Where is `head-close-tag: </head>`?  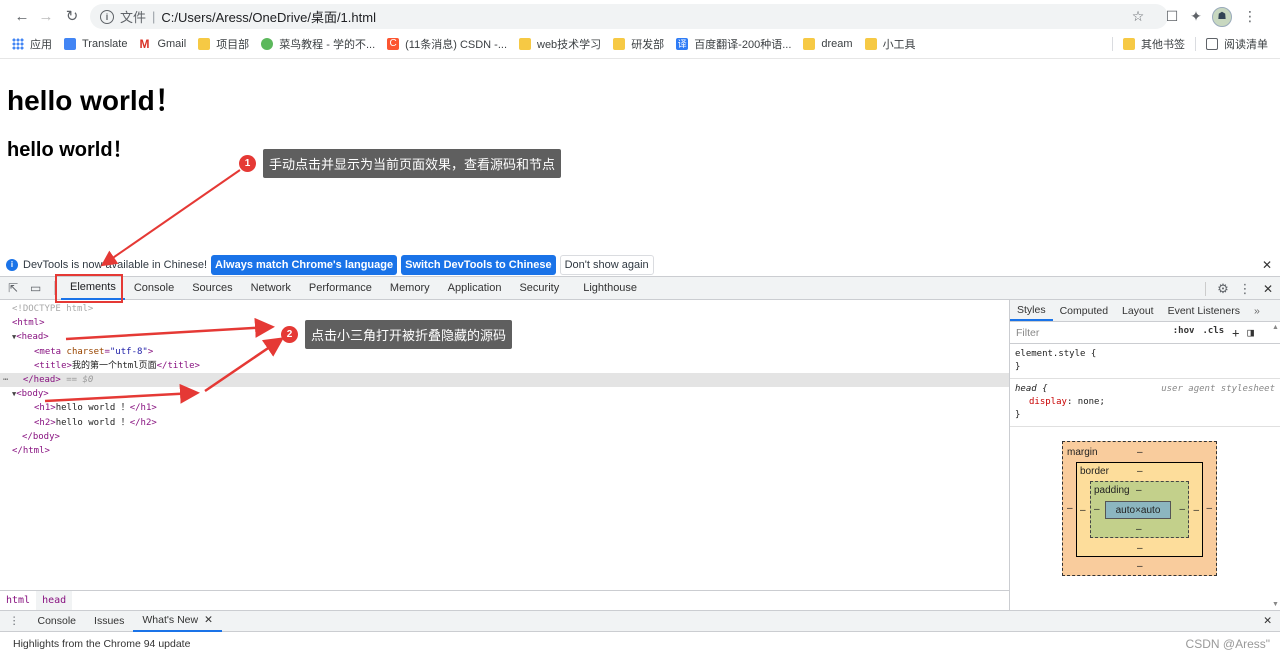 head-close-tag: </head> is located at coordinates (41, 379).